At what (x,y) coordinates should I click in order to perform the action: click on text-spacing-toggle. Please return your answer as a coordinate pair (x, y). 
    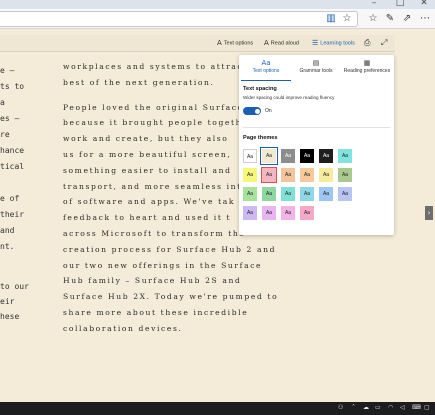
    Looking at the image, I should click on (252, 111).